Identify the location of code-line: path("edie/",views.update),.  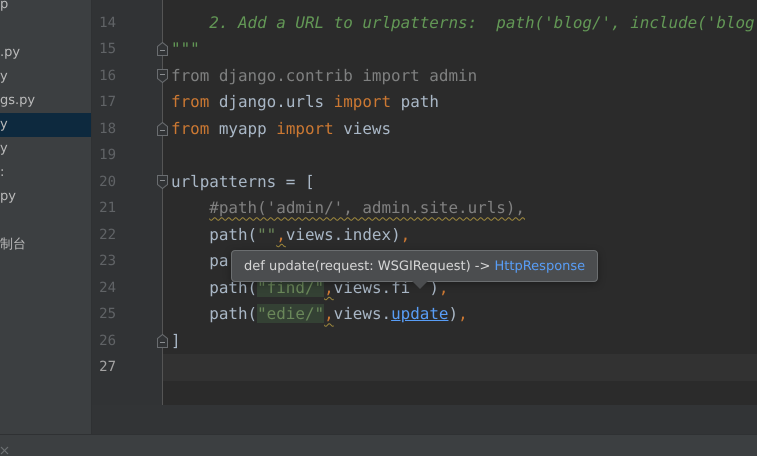
(338, 314).